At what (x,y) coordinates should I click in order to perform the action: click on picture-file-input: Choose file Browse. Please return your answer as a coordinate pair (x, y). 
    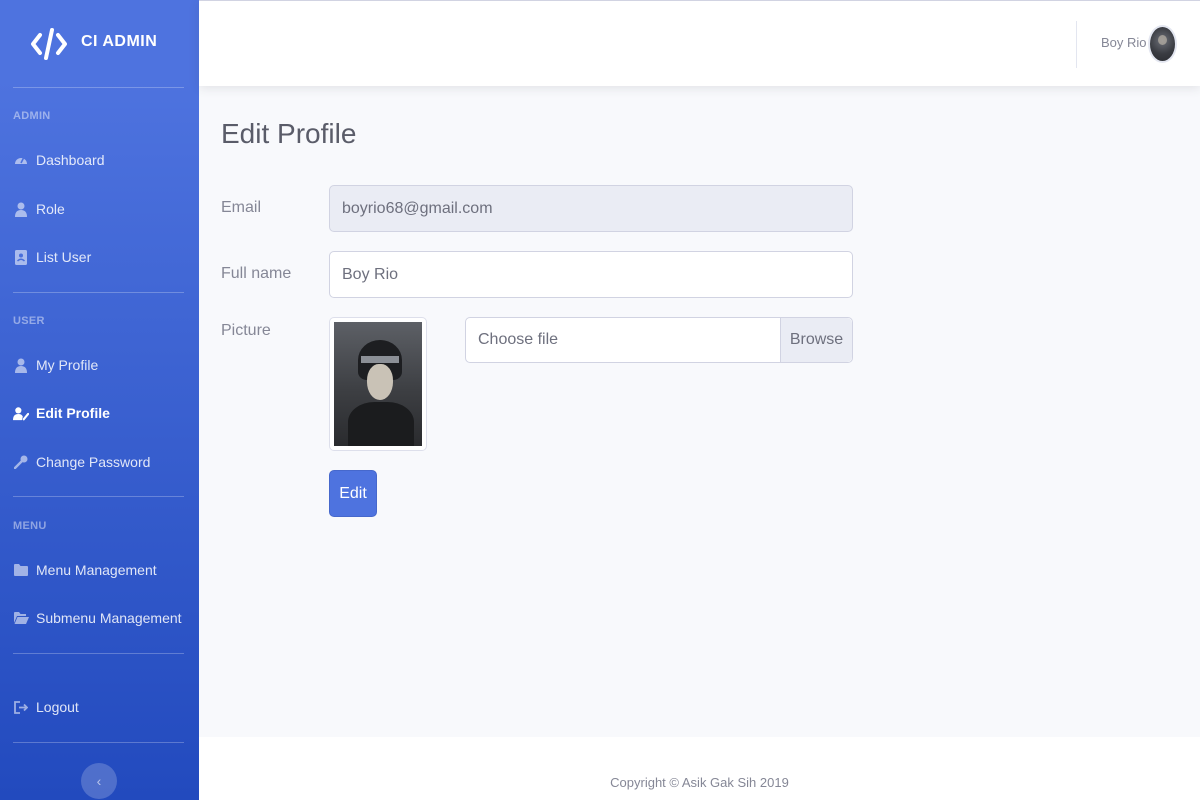
    Looking at the image, I should click on (659, 340).